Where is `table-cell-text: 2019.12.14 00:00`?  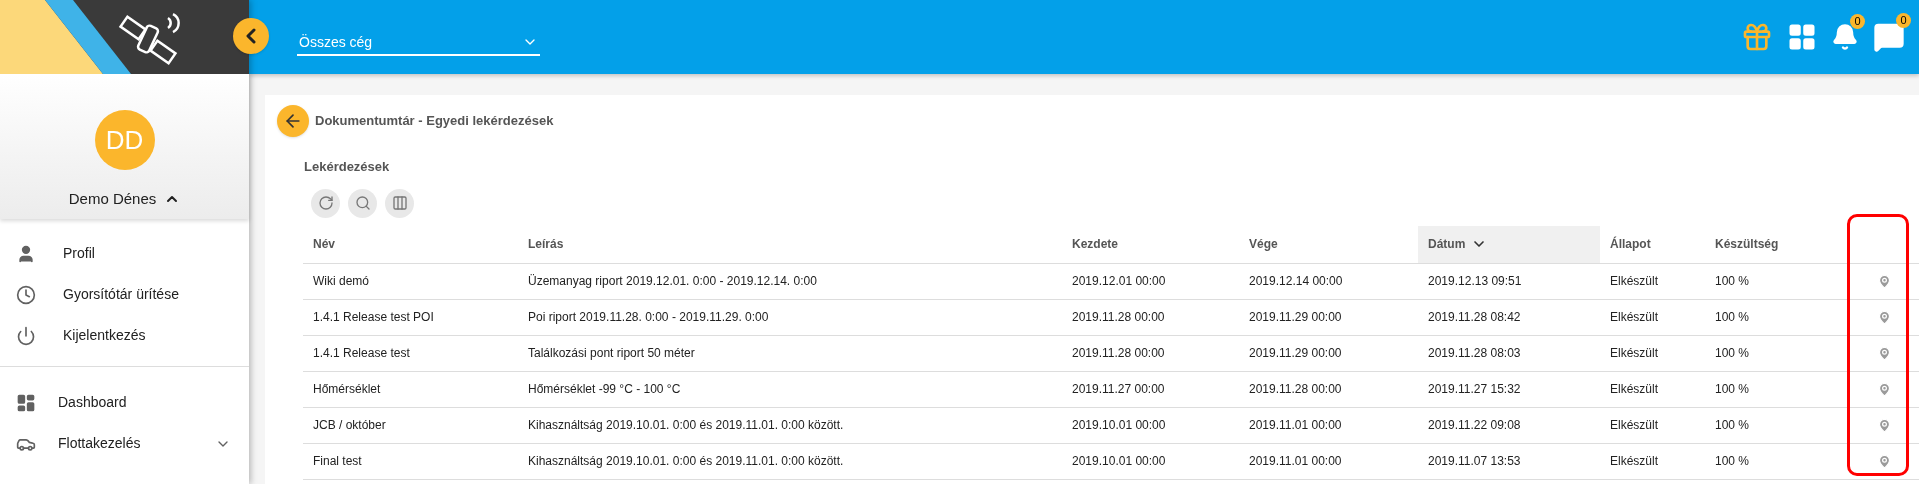
table-cell-text: 2019.12.14 00:00 is located at coordinates (1296, 281).